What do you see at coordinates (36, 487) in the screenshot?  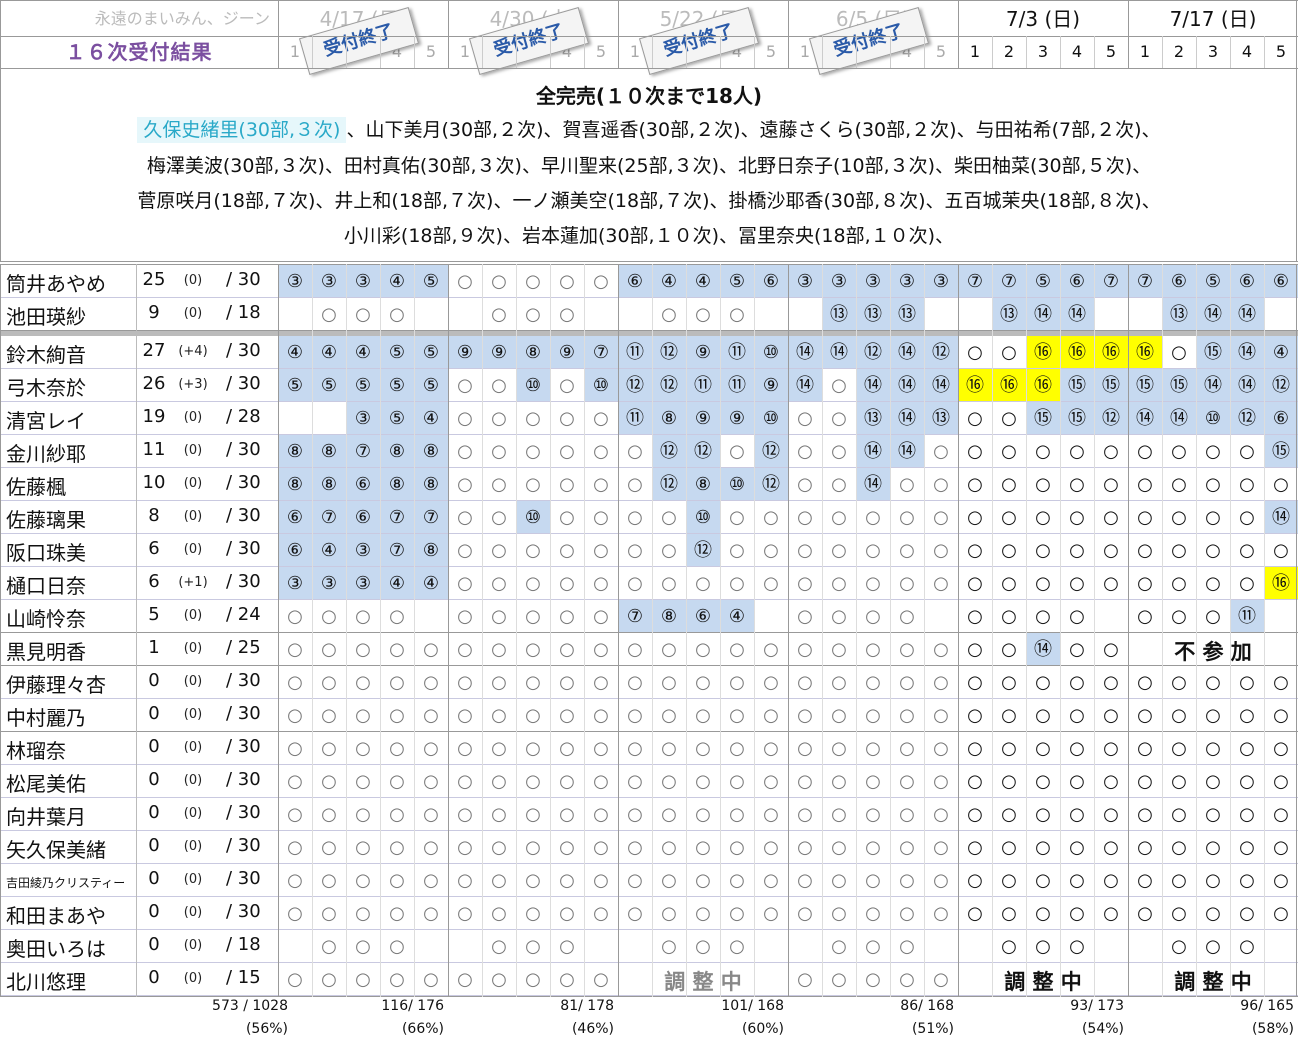 I see `member-name: 佐藤楓` at bounding box center [36, 487].